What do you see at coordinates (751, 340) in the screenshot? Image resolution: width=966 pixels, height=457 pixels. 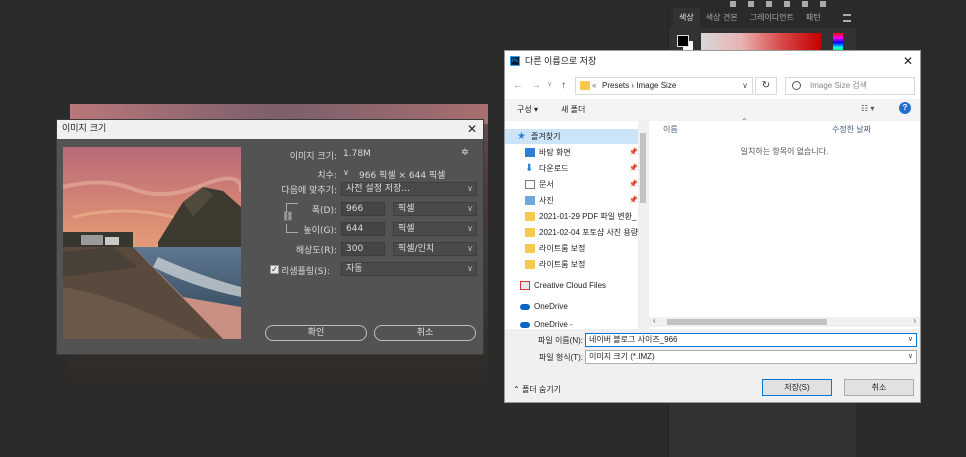 I see `filename-input: 네이버 블로그 사이즈_966 ∨` at bounding box center [751, 340].